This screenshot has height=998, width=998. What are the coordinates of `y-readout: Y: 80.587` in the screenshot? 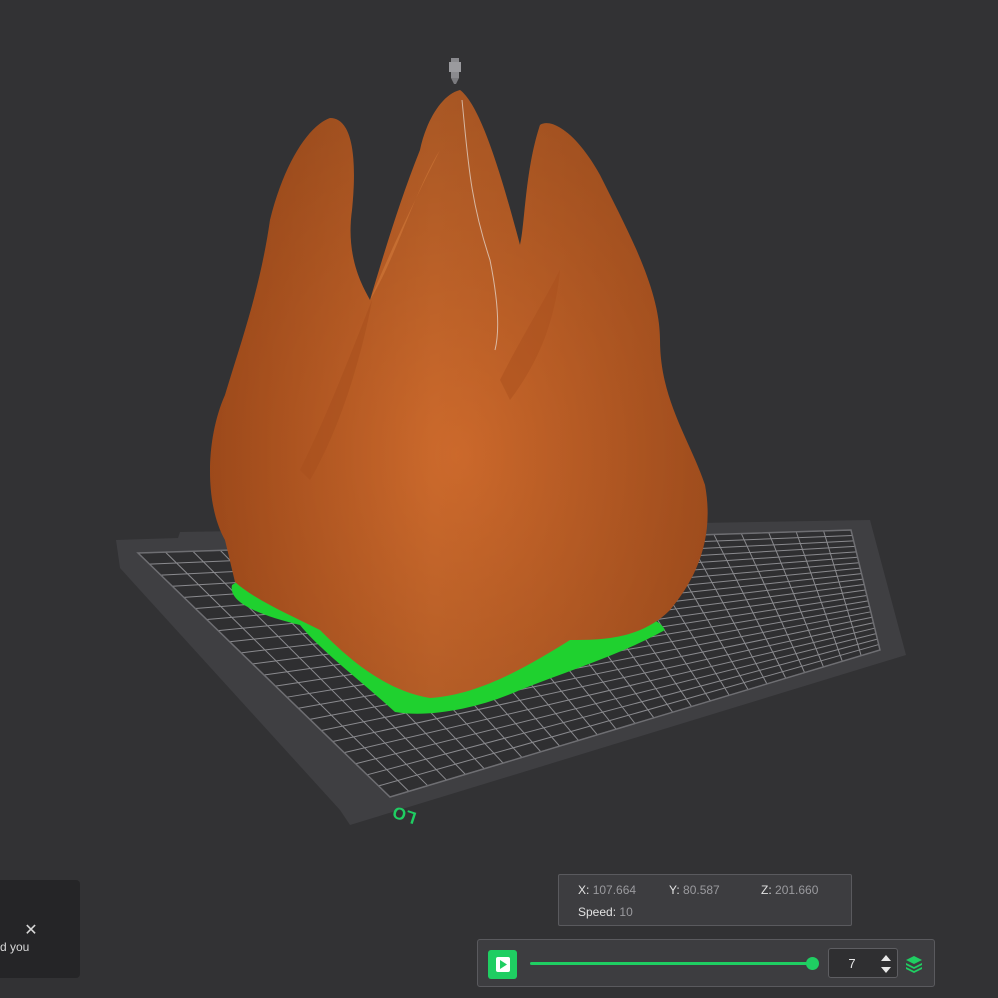 It's located at (694, 890).